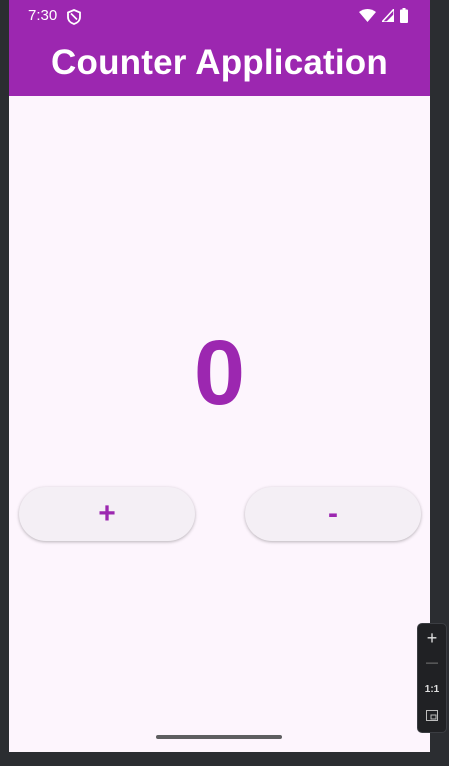 Image resolution: width=449 pixels, height=766 pixels. I want to click on status-icons, so click(383, 15).